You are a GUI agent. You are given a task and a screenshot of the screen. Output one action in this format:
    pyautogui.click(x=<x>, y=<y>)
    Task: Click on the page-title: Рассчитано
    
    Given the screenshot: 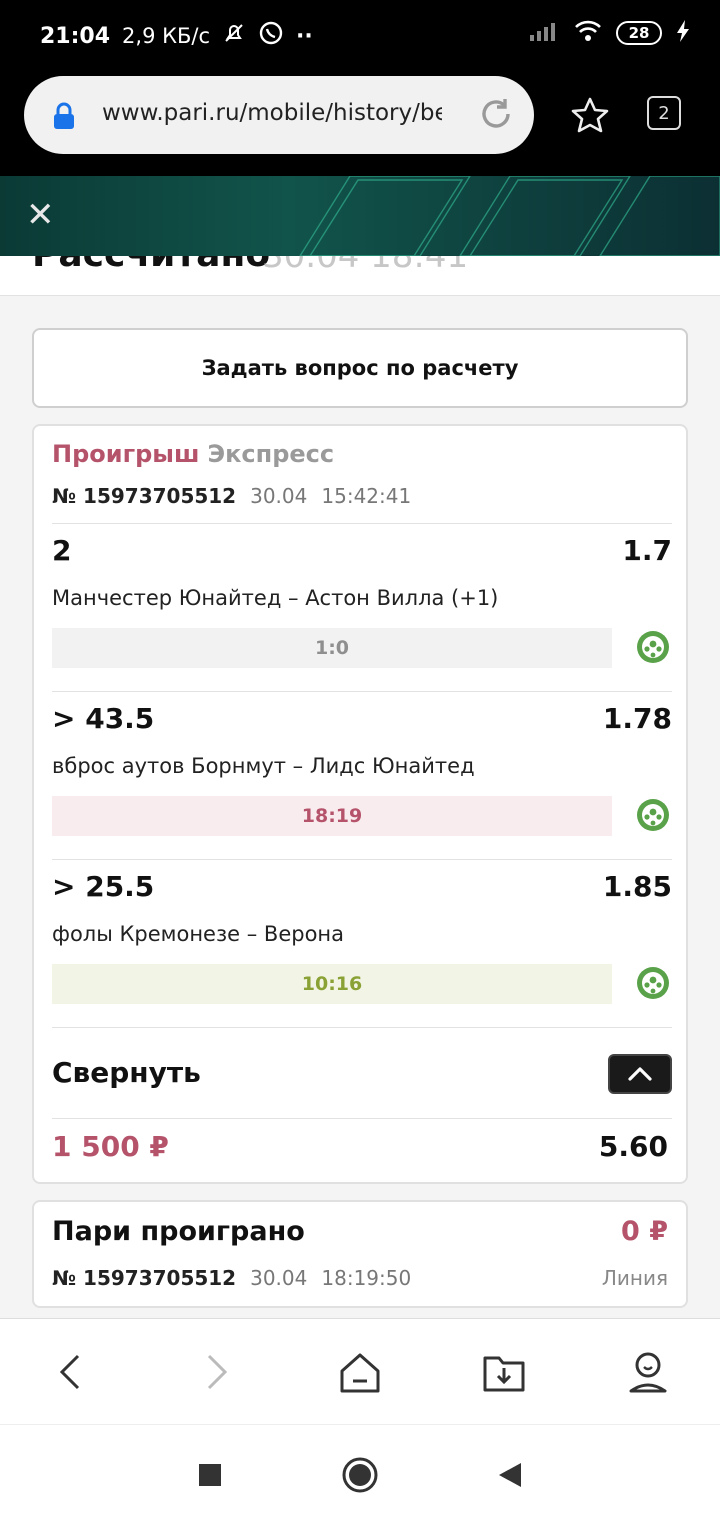 What is the action you would take?
    pyautogui.click(x=151, y=265)
    